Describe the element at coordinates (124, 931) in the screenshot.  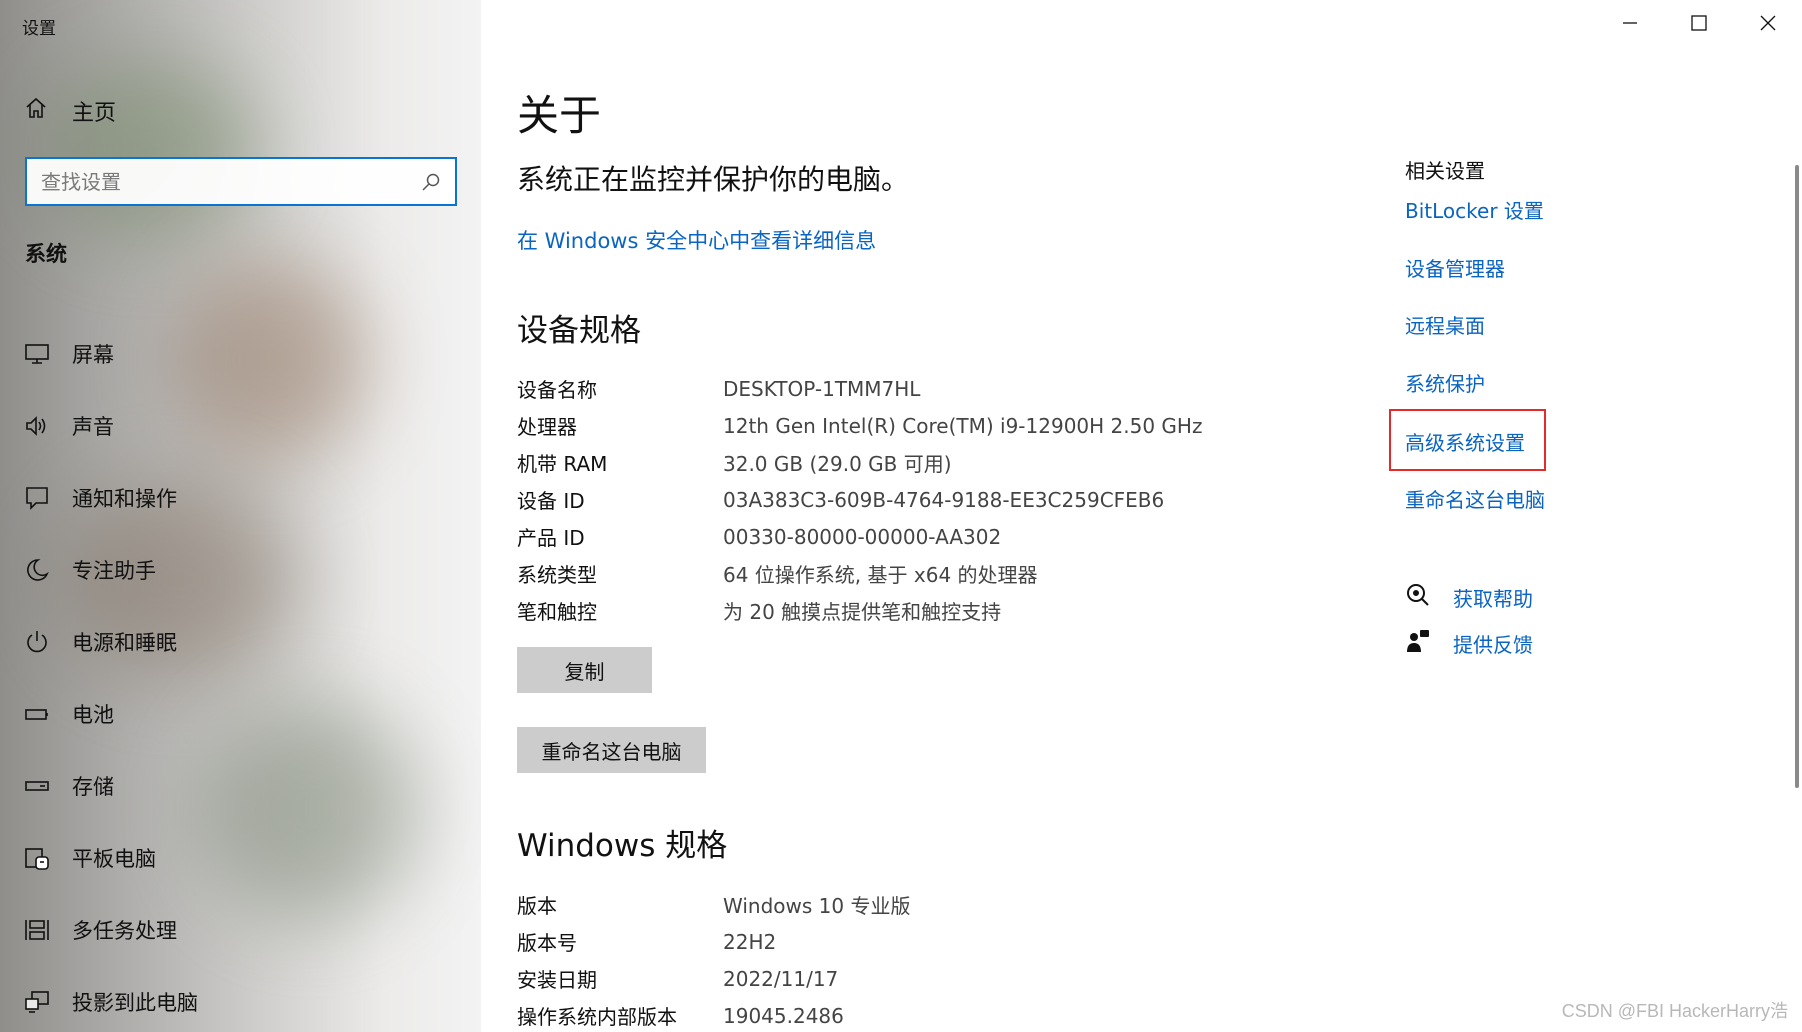
I see `sidebar-item-label: 多任务处理` at that location.